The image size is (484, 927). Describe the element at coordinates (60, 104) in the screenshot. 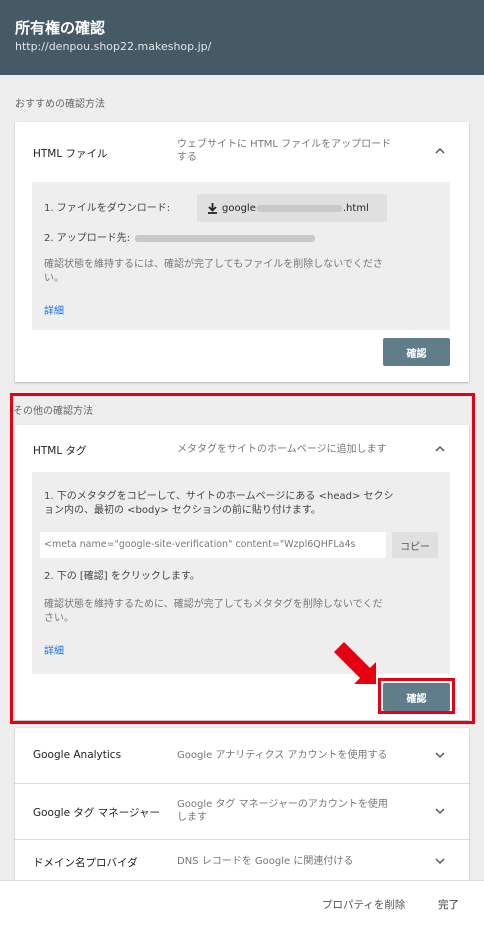

I see `recommended-label: おすすめの確認方法` at that location.